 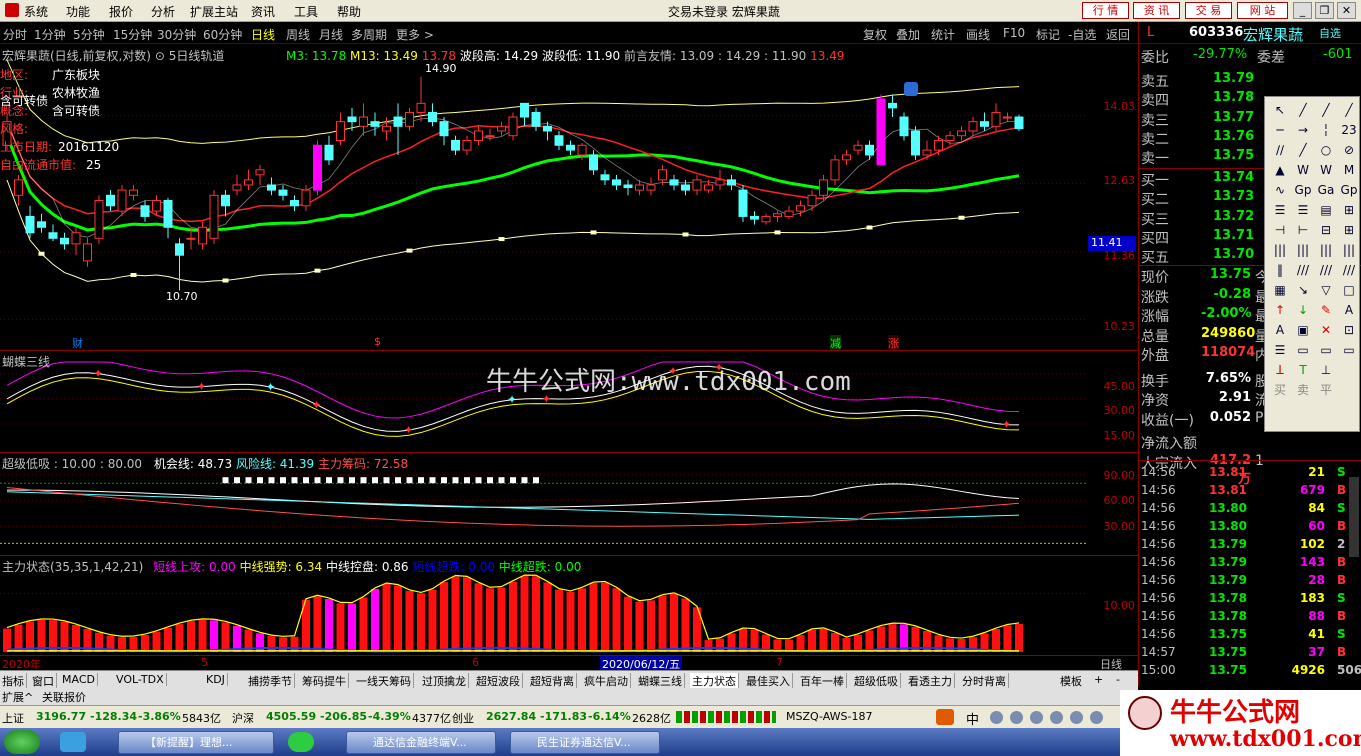 What do you see at coordinates (1326, 210) in the screenshot?
I see `draw-tool-icon: ▤` at bounding box center [1326, 210].